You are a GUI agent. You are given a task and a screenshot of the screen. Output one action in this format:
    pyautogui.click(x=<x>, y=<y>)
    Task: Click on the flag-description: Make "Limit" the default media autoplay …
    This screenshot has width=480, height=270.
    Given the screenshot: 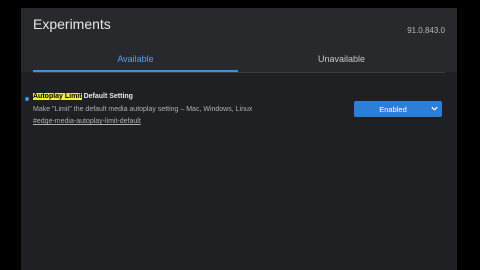 What is the action you would take?
    pyautogui.click(x=143, y=109)
    